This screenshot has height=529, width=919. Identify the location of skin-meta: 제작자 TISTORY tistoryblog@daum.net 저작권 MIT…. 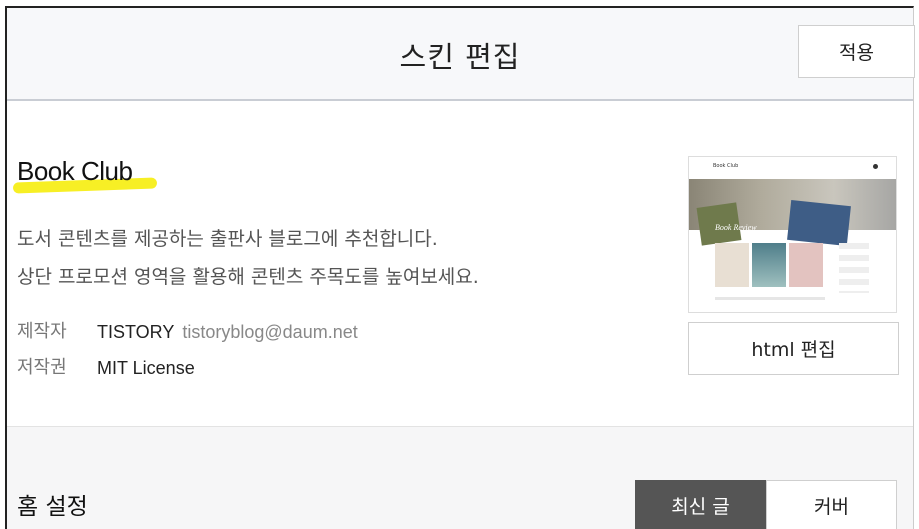
(187, 350).